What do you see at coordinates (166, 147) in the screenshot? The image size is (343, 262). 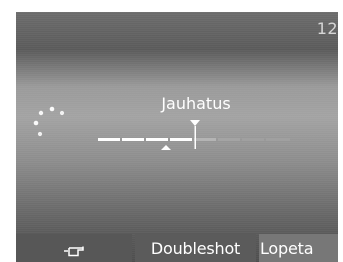 I see `selected-level-marker-icon` at bounding box center [166, 147].